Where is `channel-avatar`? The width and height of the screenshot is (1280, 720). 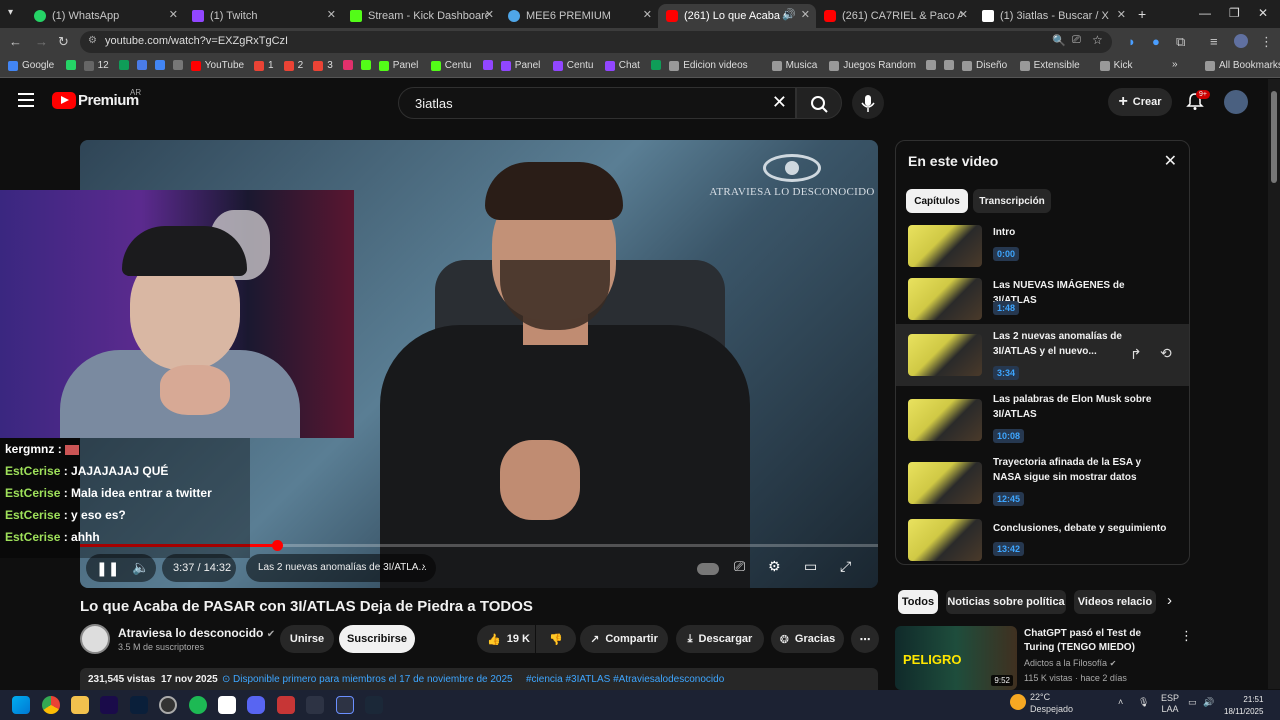 channel-avatar is located at coordinates (95, 639).